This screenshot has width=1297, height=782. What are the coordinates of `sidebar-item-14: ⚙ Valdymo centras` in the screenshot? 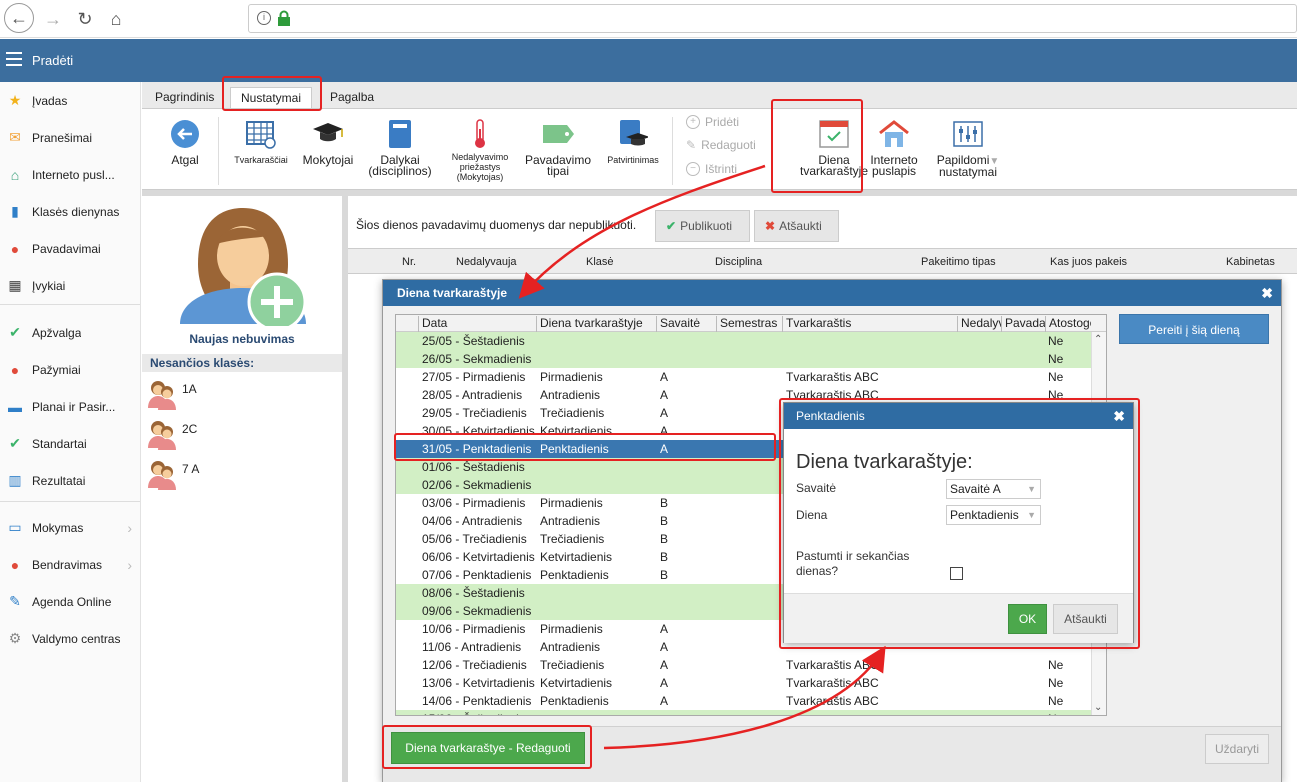 It's located at (70, 638).